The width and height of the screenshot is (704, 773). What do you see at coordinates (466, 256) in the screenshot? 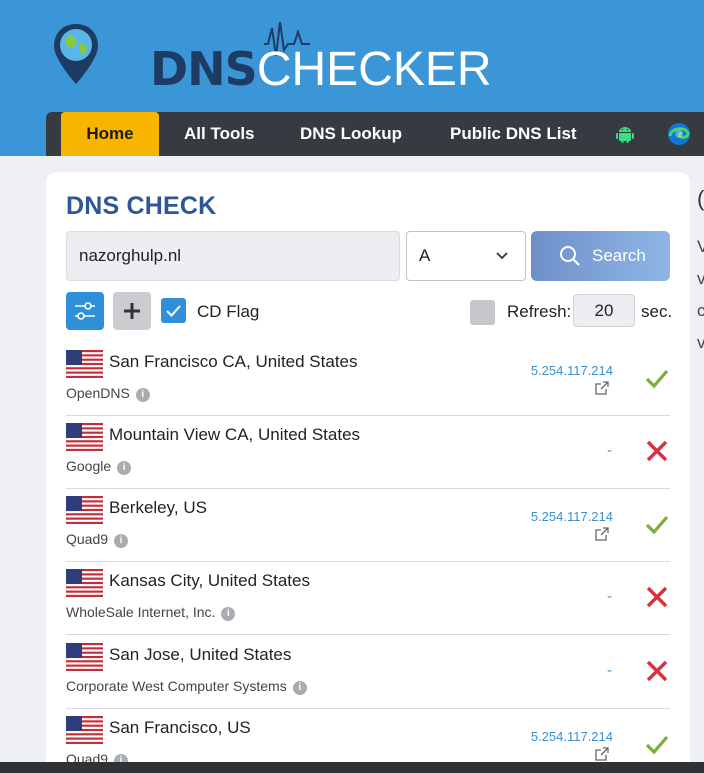
I see `record-type-select: A` at bounding box center [466, 256].